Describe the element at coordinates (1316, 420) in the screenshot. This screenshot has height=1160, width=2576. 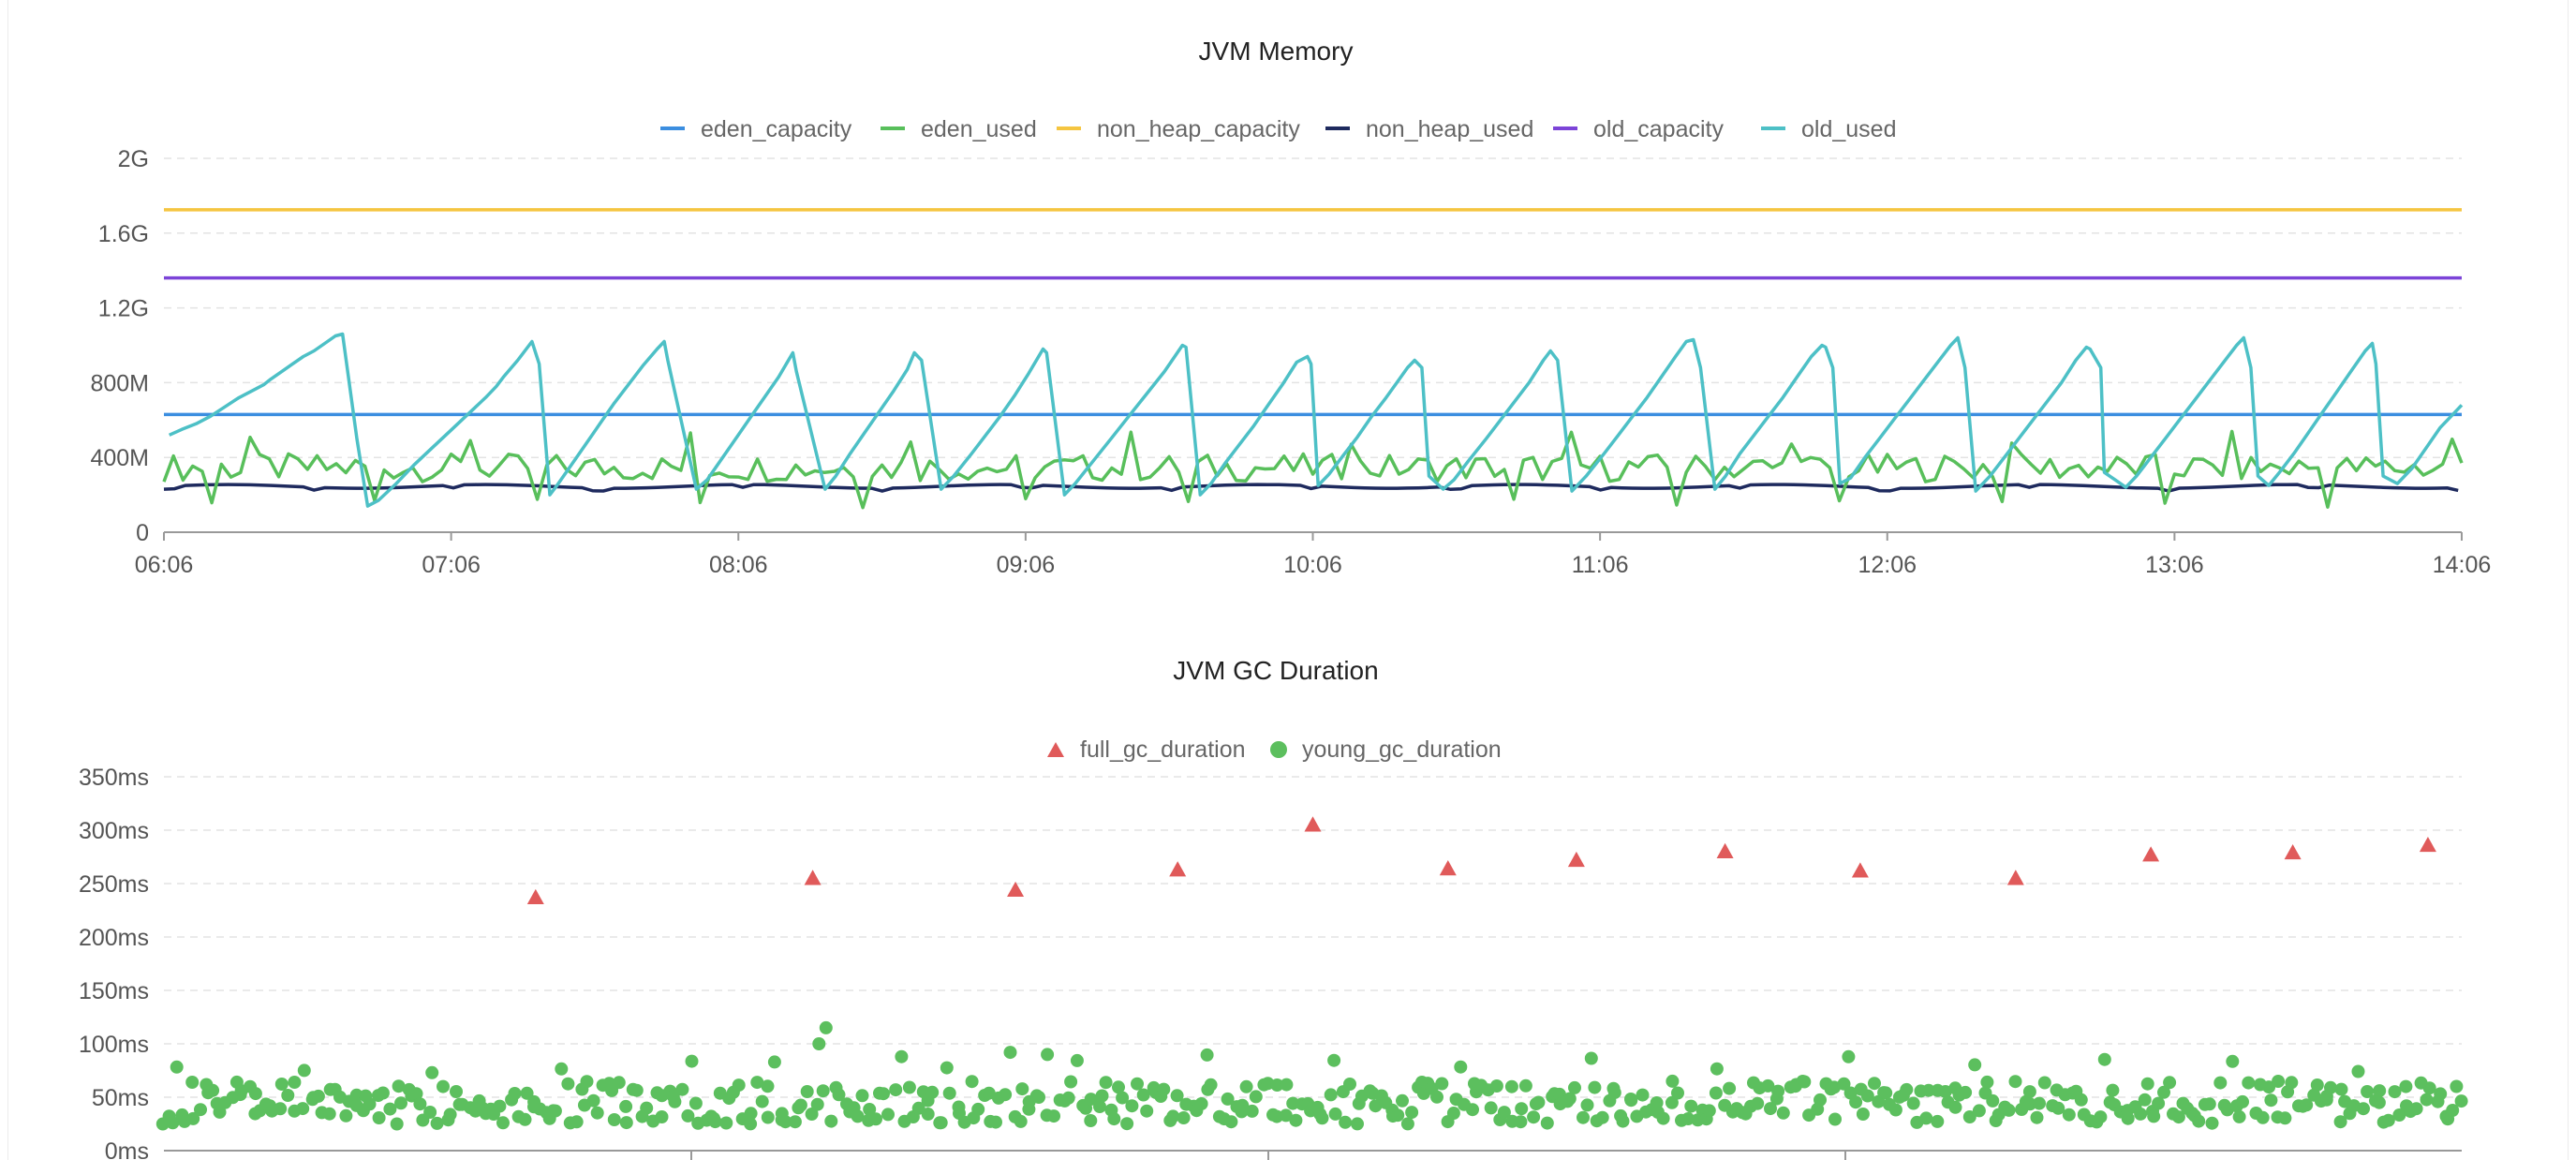
I see `series-old-used` at that location.